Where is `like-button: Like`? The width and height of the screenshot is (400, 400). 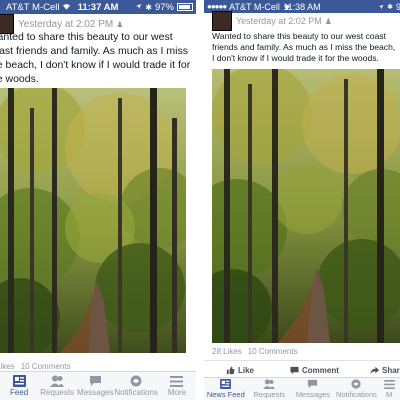
like-button: Like is located at coordinates (240, 370).